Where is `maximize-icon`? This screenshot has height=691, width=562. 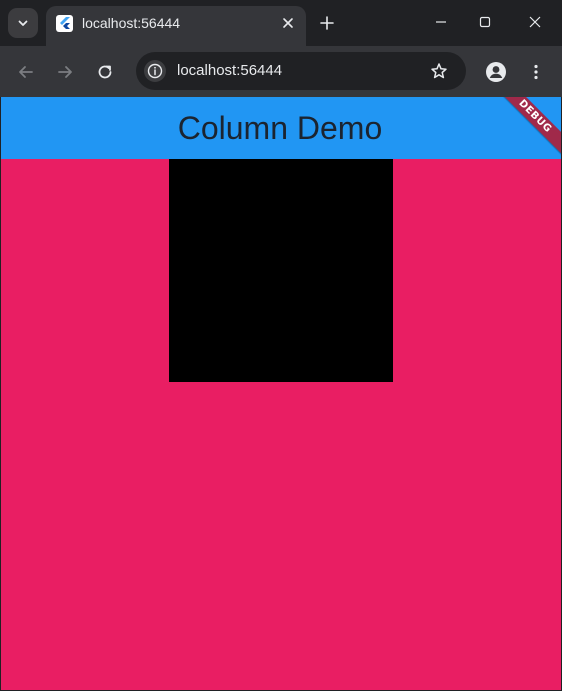
maximize-icon is located at coordinates (485, 22).